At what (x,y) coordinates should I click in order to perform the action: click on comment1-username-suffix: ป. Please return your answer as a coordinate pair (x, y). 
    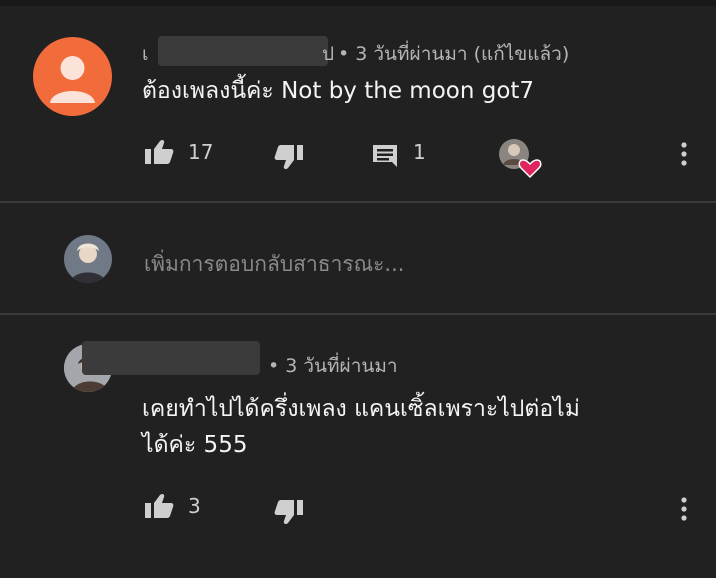
    Looking at the image, I should click on (328, 54).